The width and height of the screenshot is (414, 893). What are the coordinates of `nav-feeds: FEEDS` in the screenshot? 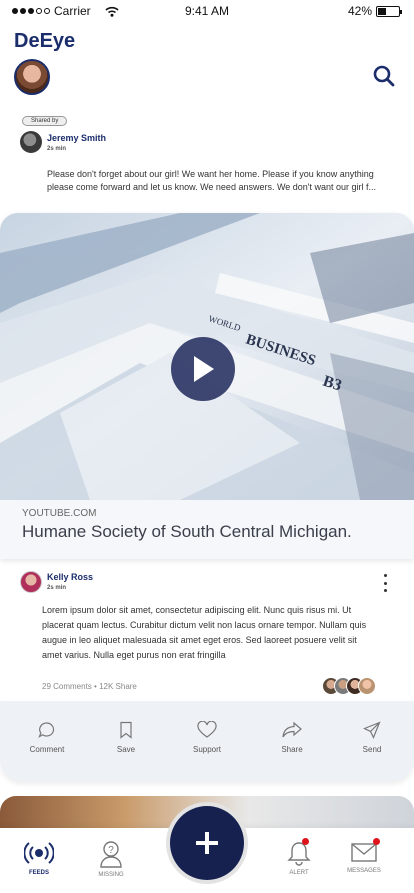 It's located at (39, 858).